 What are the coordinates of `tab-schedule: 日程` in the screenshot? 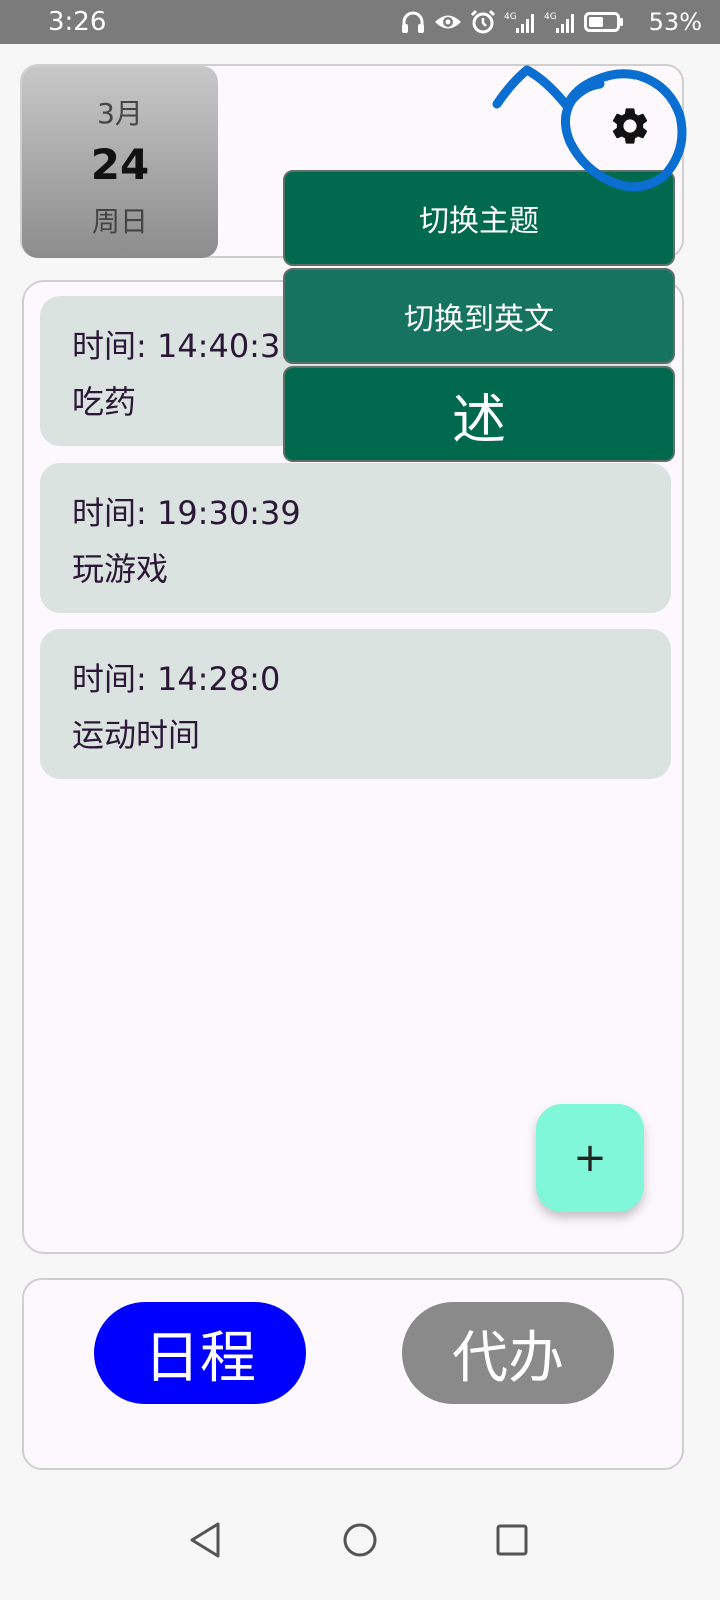 It's located at (200, 1353).